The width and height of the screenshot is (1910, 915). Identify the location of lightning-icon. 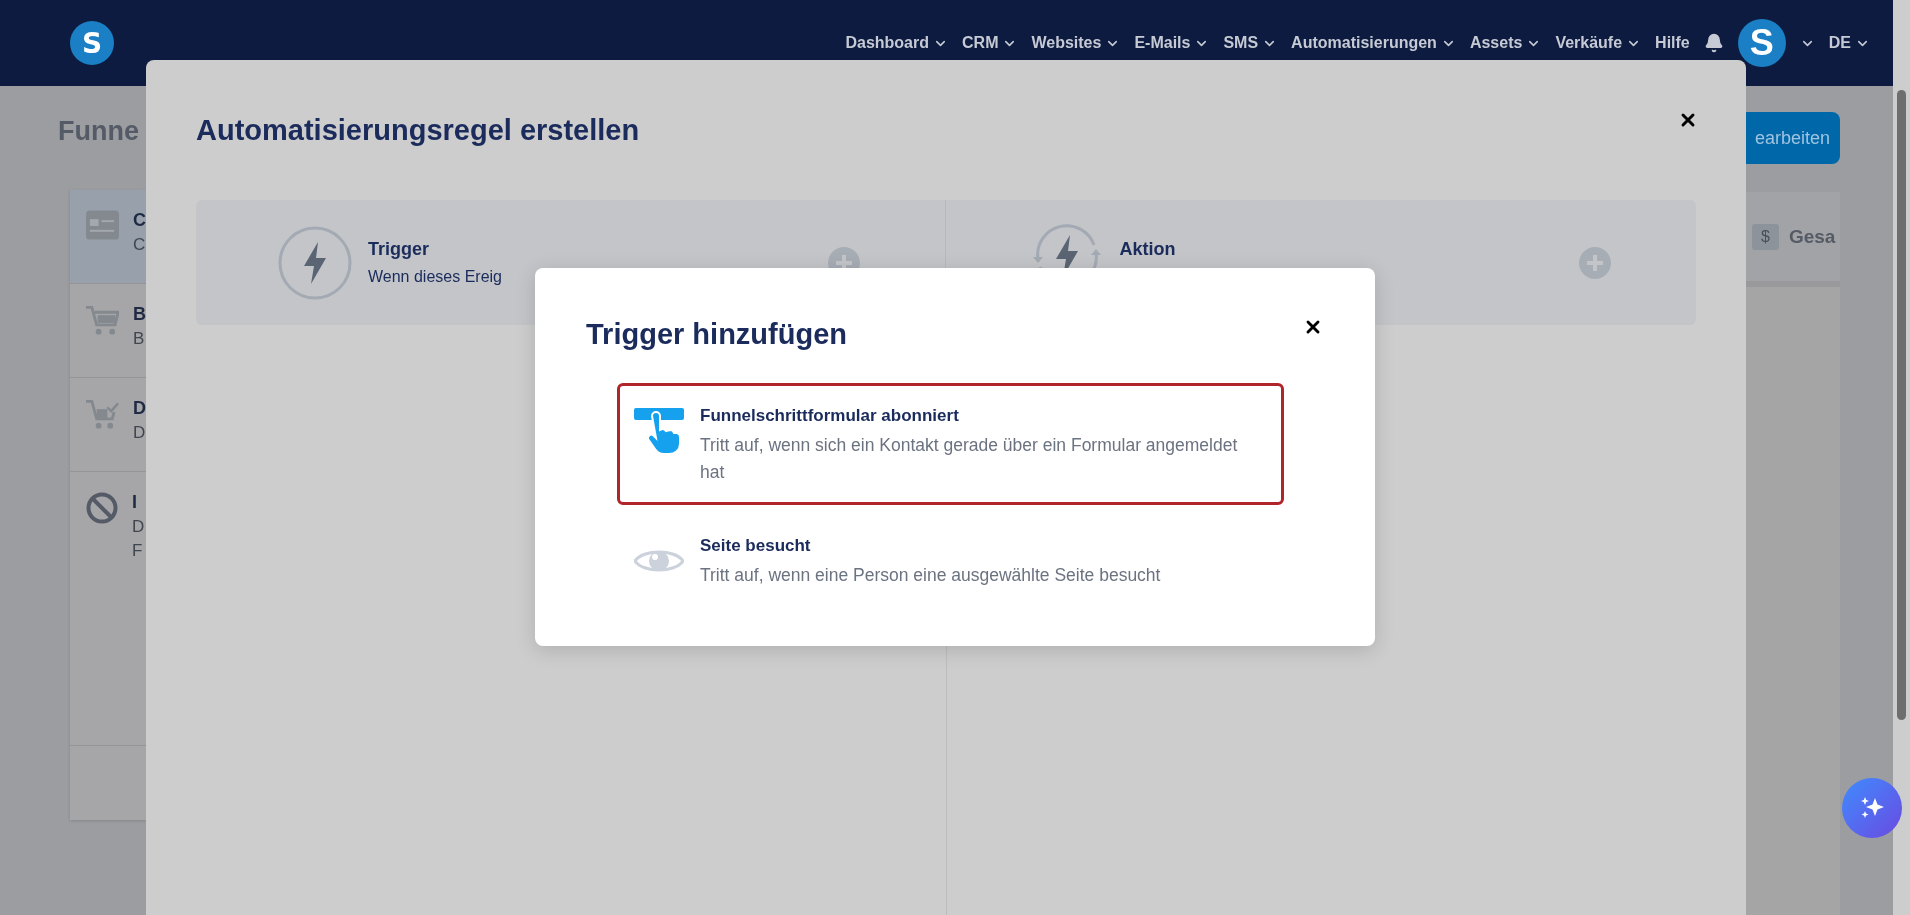
(315, 262).